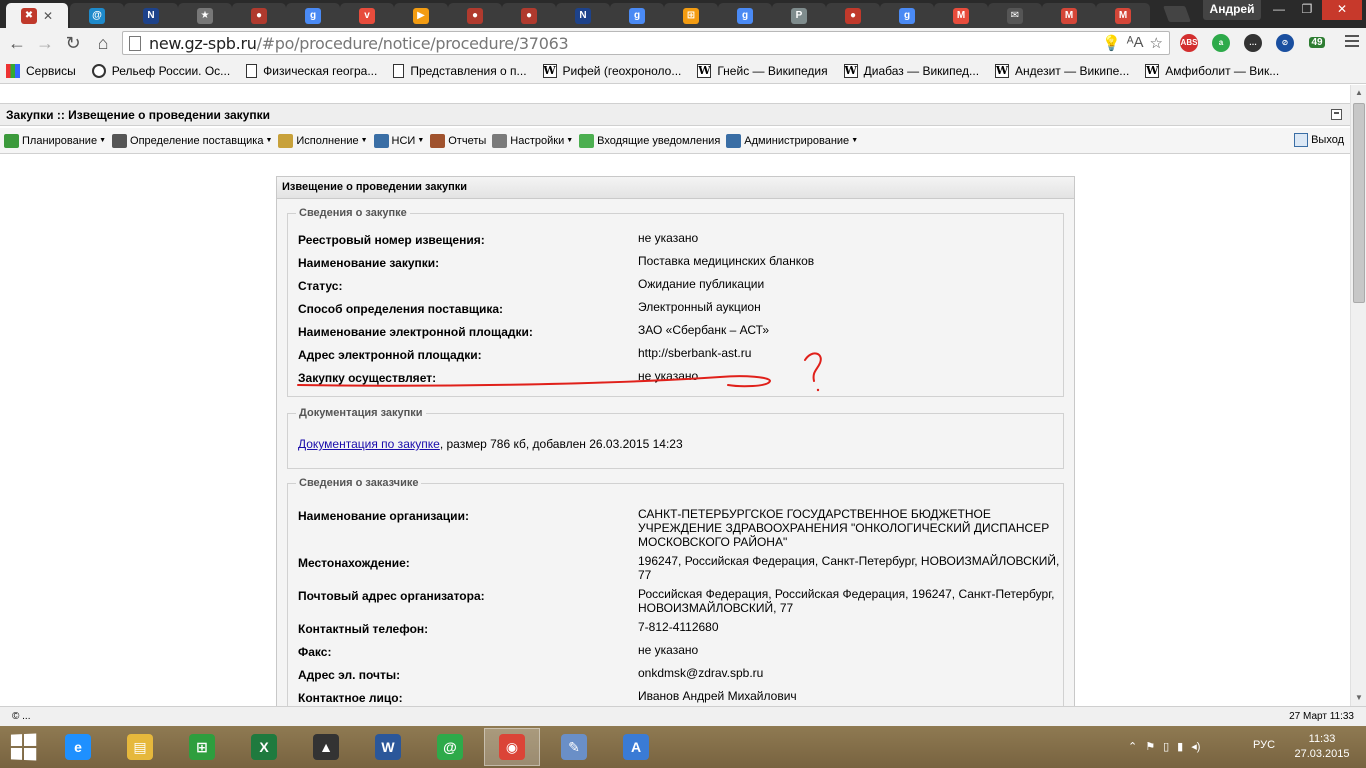 This screenshot has height=768, width=1366. Describe the element at coordinates (264, 747) in the screenshot. I see `taskbar-app: X` at that location.